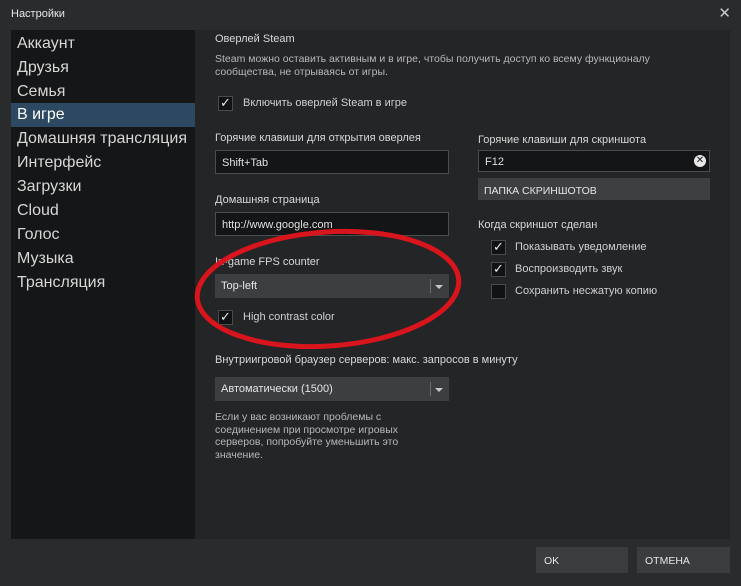 The image size is (741, 586). What do you see at coordinates (38, 210) in the screenshot?
I see `sidebar-item-label: Cloud` at bounding box center [38, 210].